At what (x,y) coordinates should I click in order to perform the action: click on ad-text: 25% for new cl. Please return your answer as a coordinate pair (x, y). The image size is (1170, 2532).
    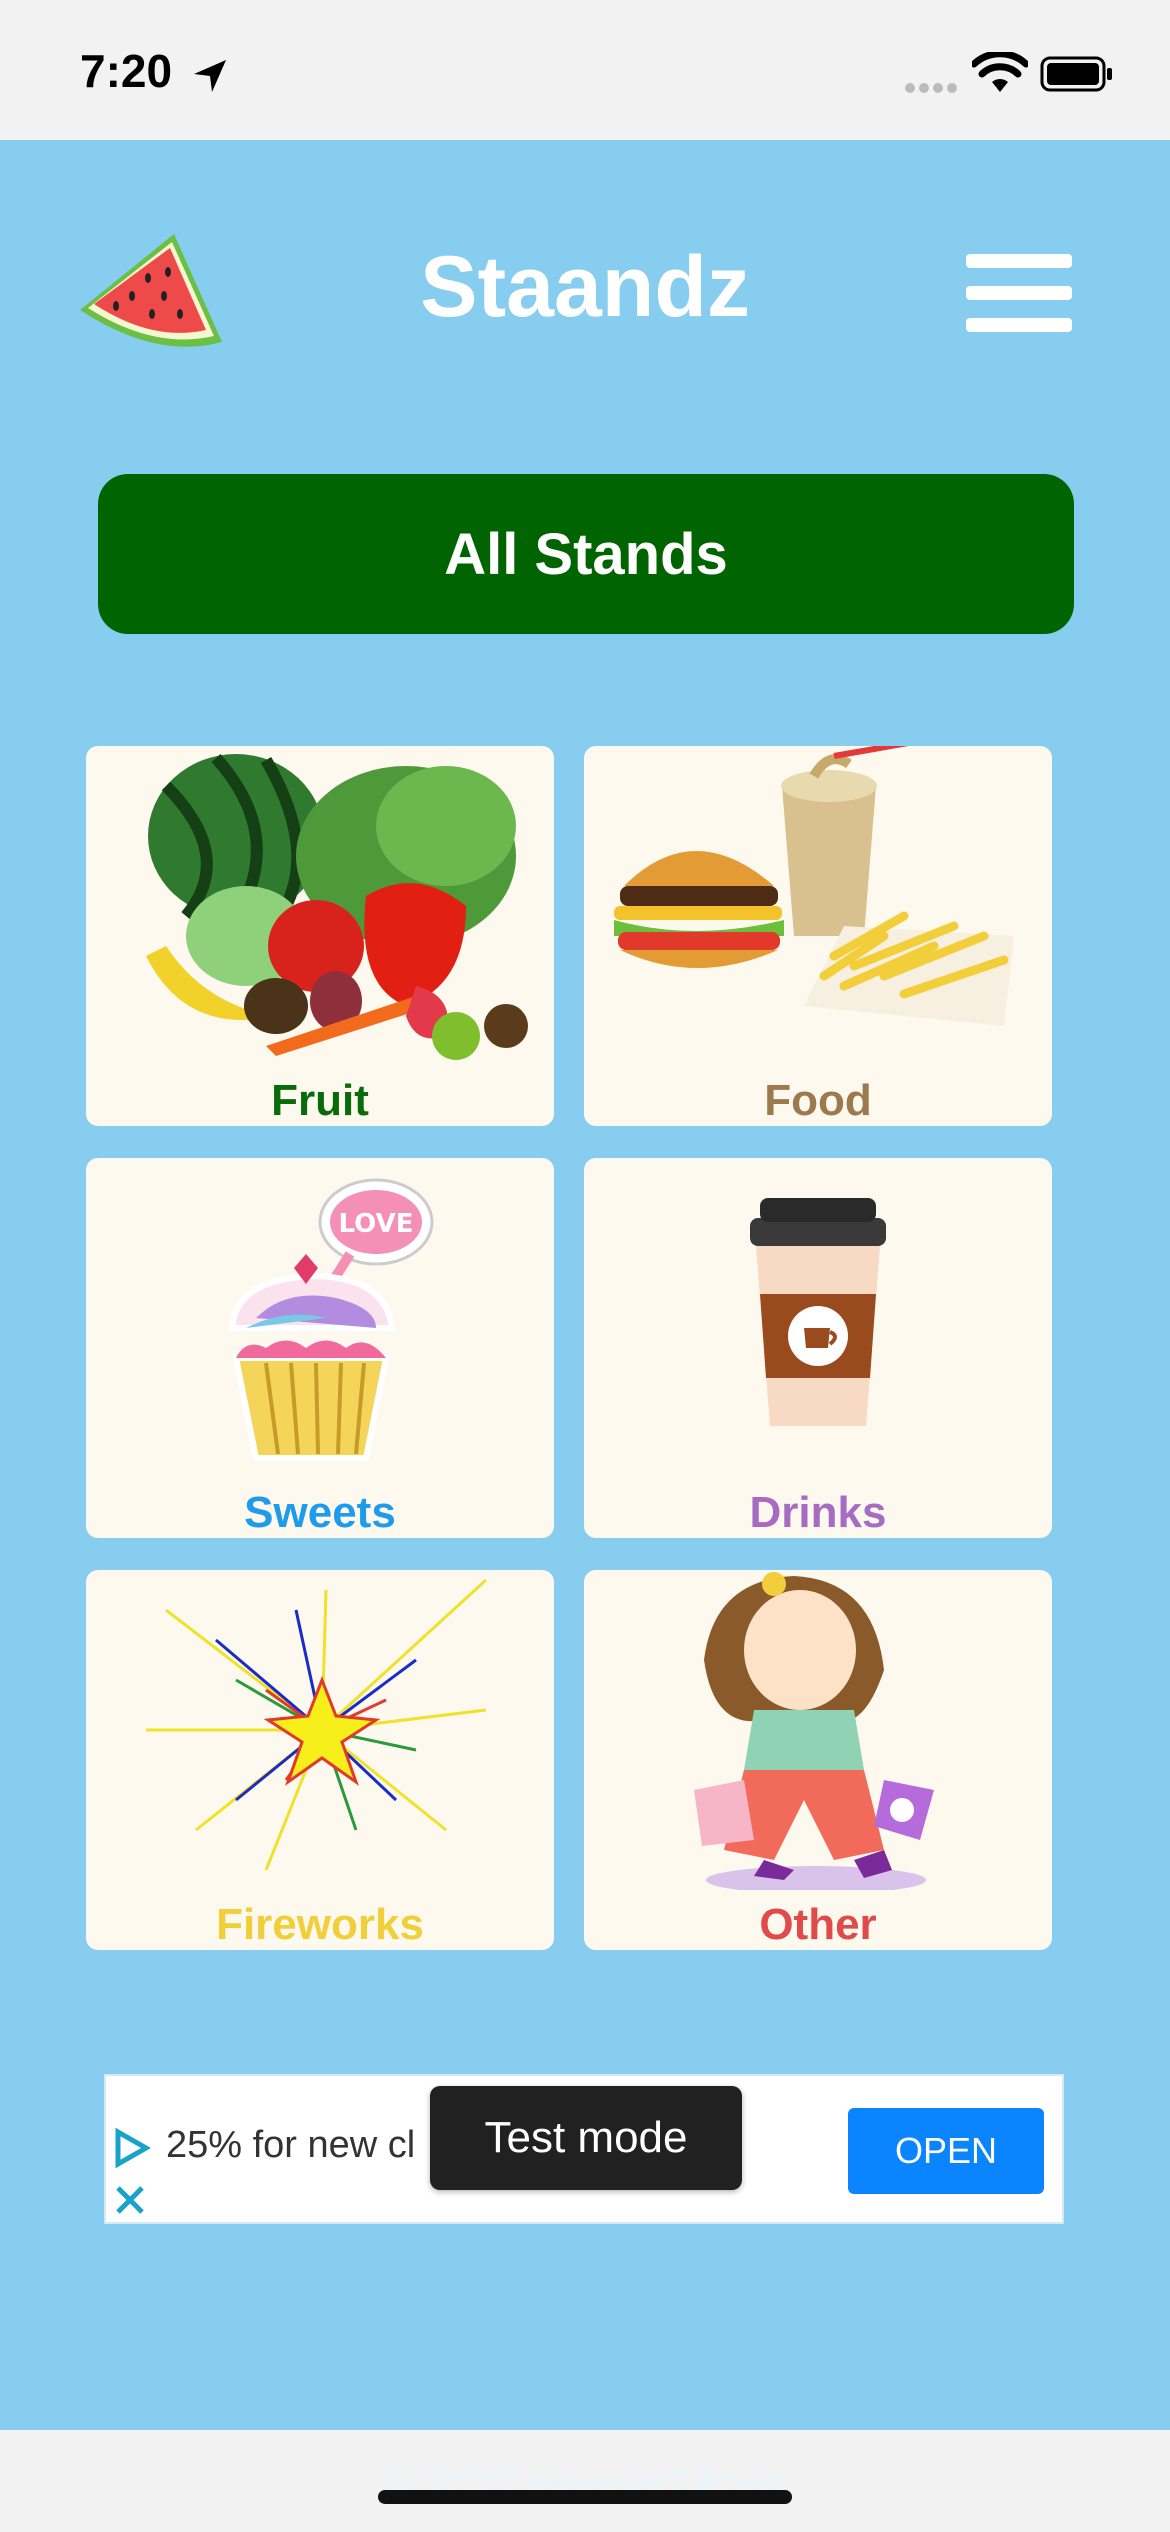
    Looking at the image, I should click on (291, 2145).